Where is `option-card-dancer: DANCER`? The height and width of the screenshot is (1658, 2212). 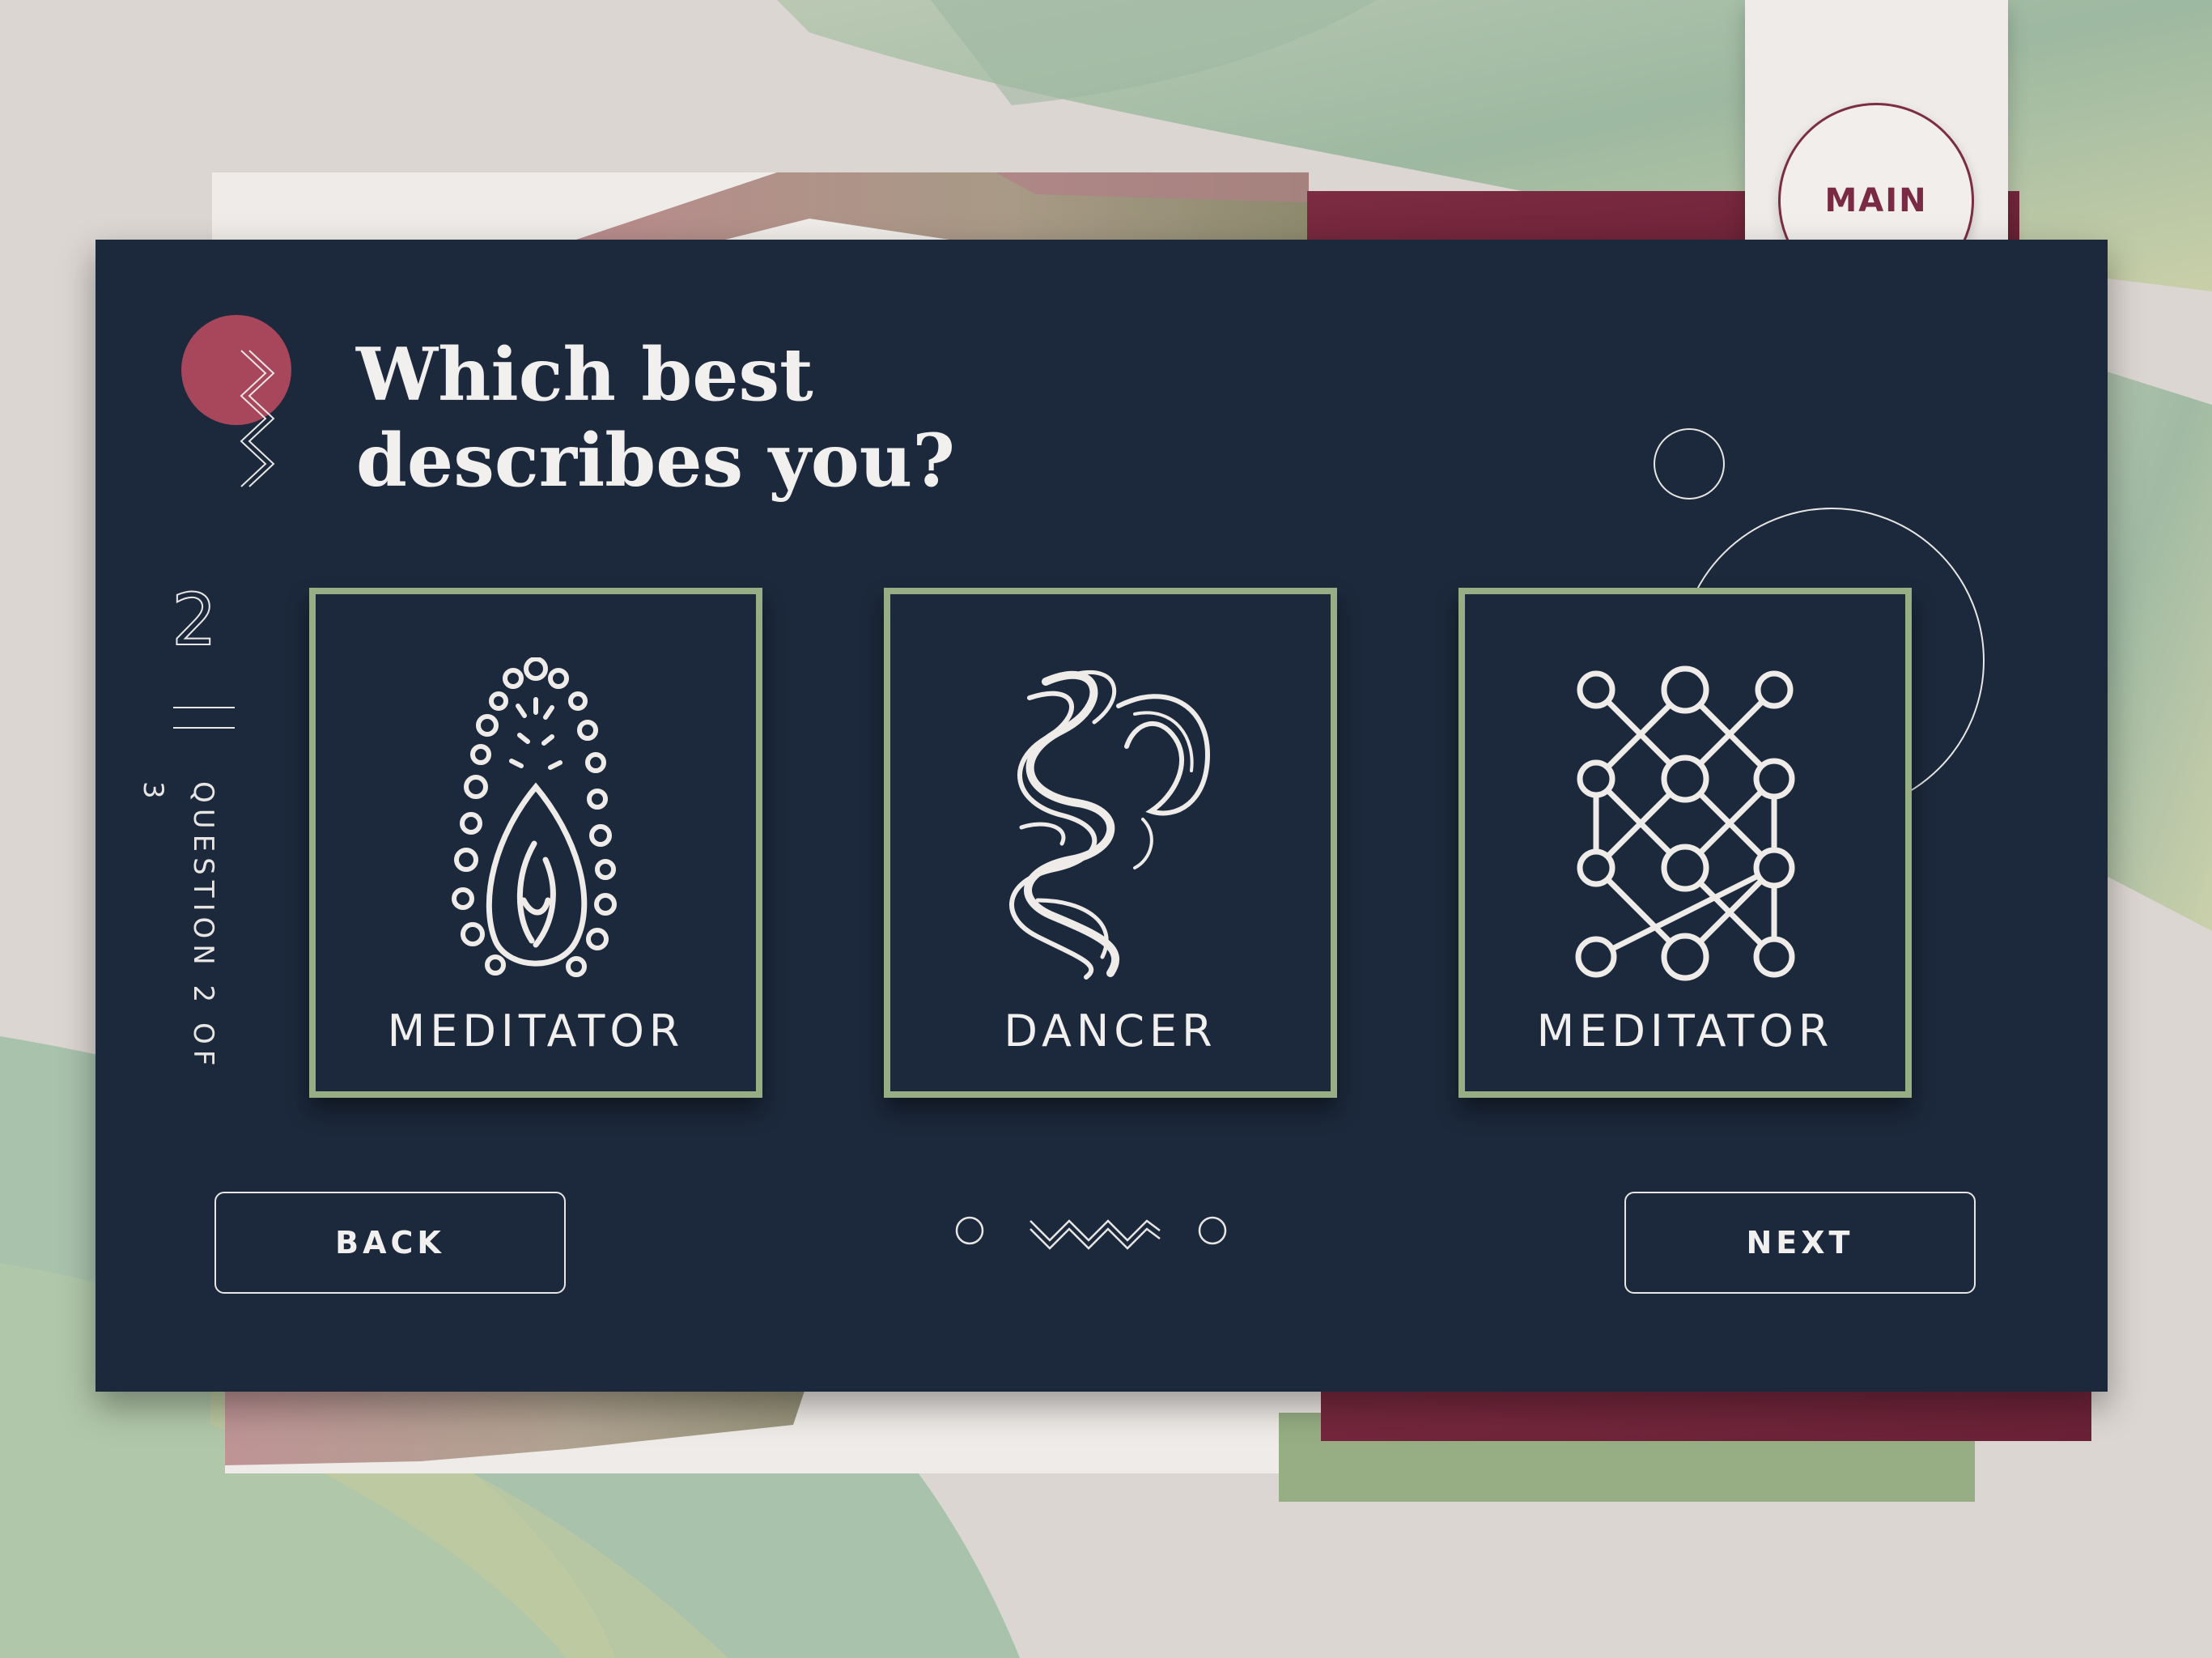
option-card-dancer: DANCER is located at coordinates (1110, 843).